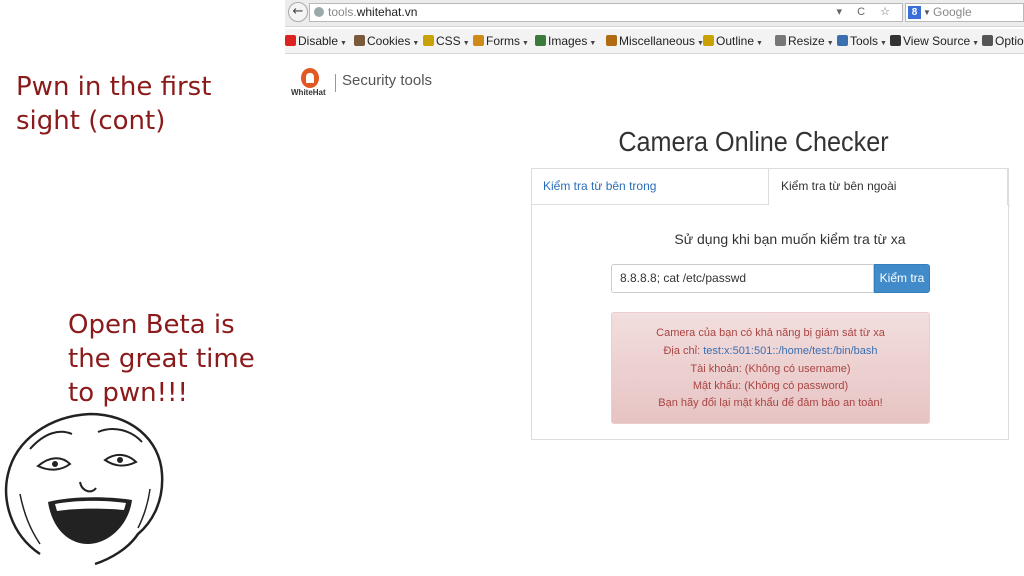  Describe the element at coordinates (842, 40) in the screenshot. I see `tools-icon` at that location.